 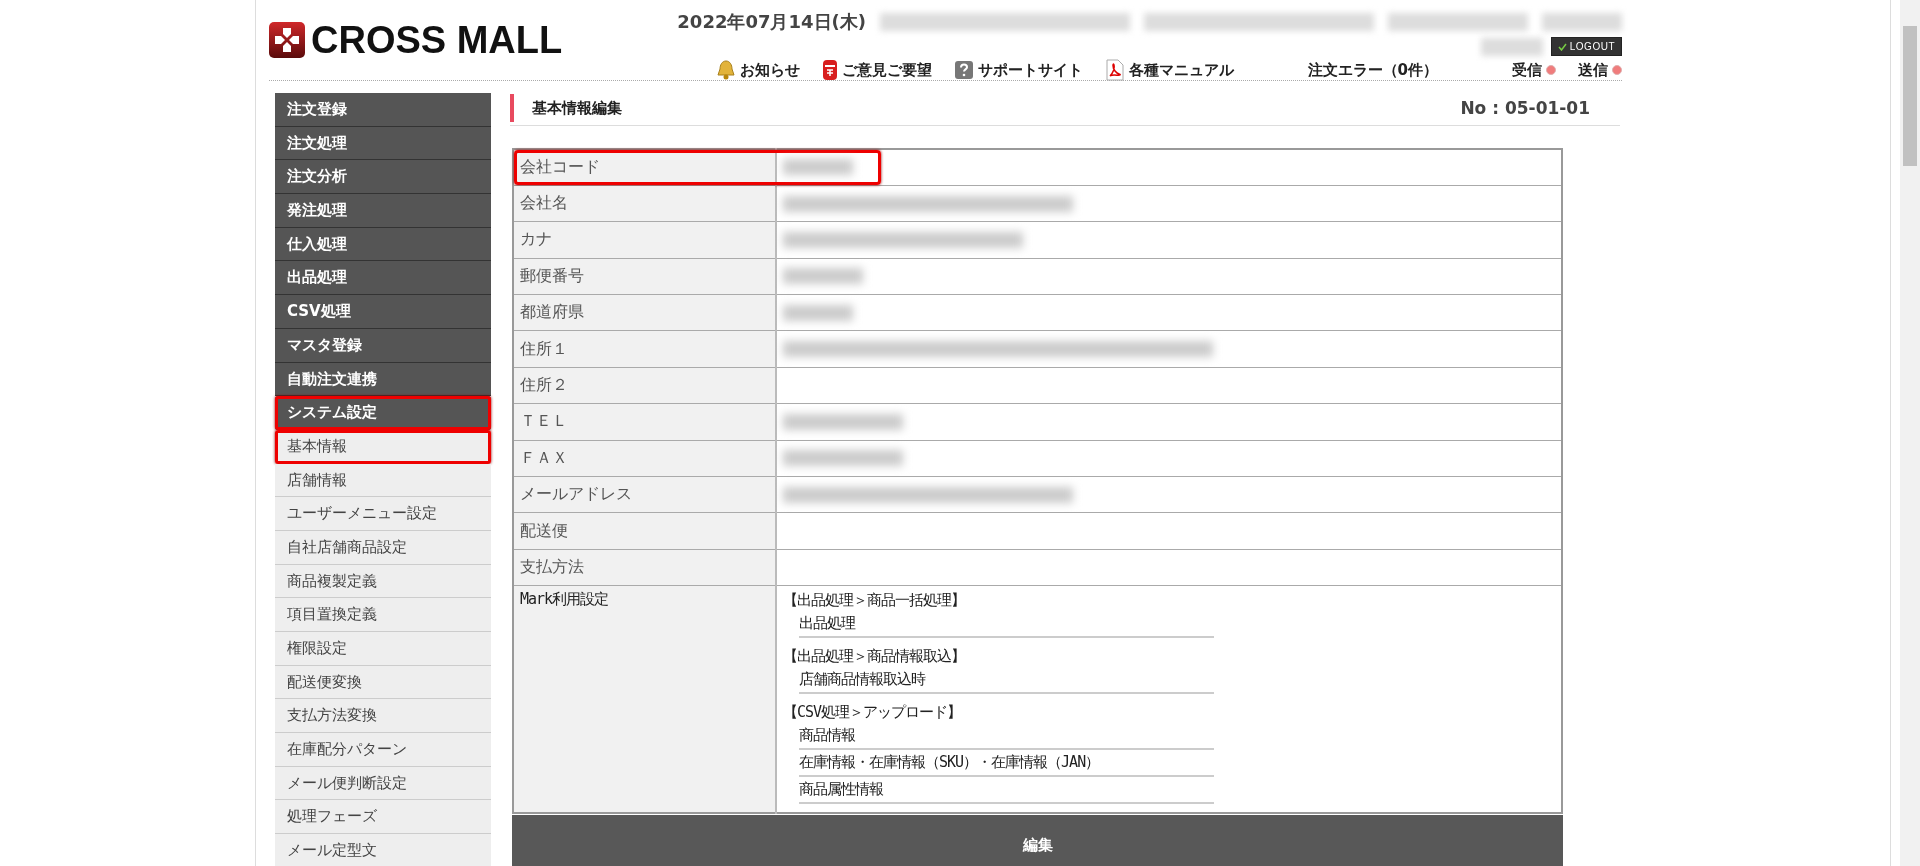 I want to click on nav-link: 受信, so click(x=1534, y=70).